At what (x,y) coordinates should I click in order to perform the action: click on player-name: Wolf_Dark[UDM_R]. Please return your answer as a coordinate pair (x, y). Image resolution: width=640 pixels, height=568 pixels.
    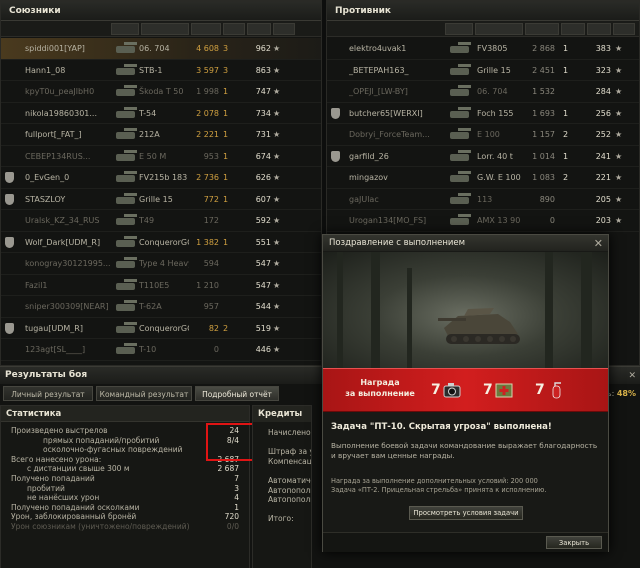
    Looking at the image, I should click on (63, 242).